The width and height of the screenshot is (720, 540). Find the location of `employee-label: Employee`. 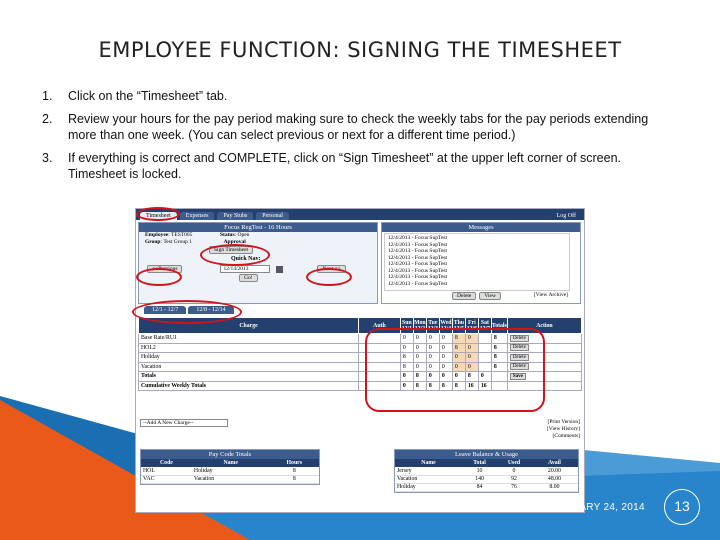

employee-label: Employee is located at coordinates (157, 235).